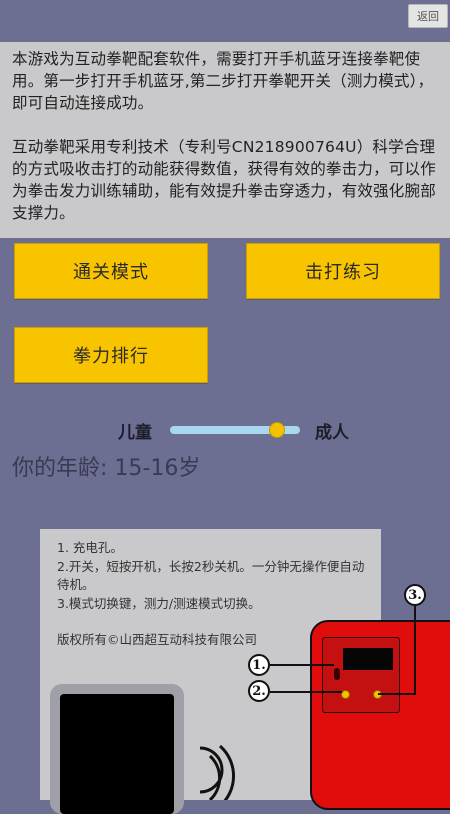 The image size is (450, 814). I want to click on practice-button: 击打练习, so click(343, 271).